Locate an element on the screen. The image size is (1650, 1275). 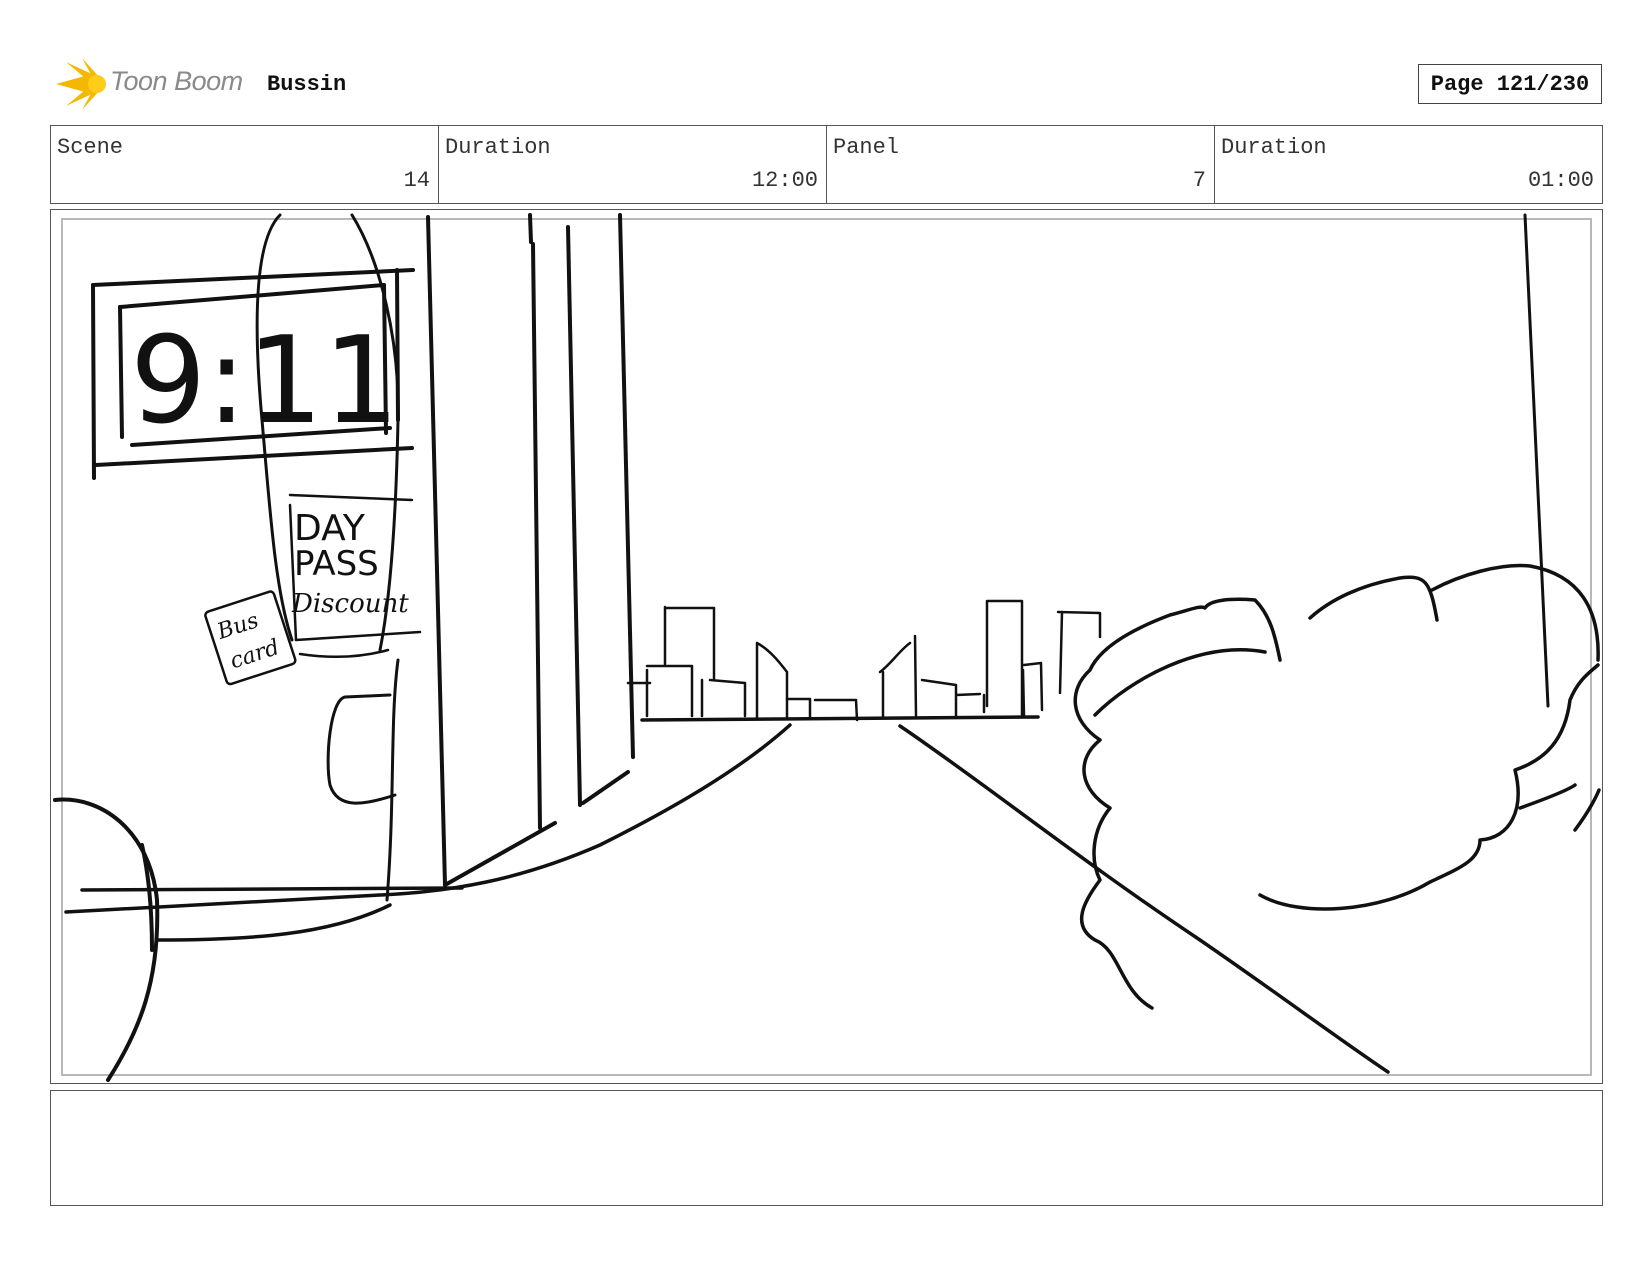
svg-text: Discount is located at coordinates (350, 604).